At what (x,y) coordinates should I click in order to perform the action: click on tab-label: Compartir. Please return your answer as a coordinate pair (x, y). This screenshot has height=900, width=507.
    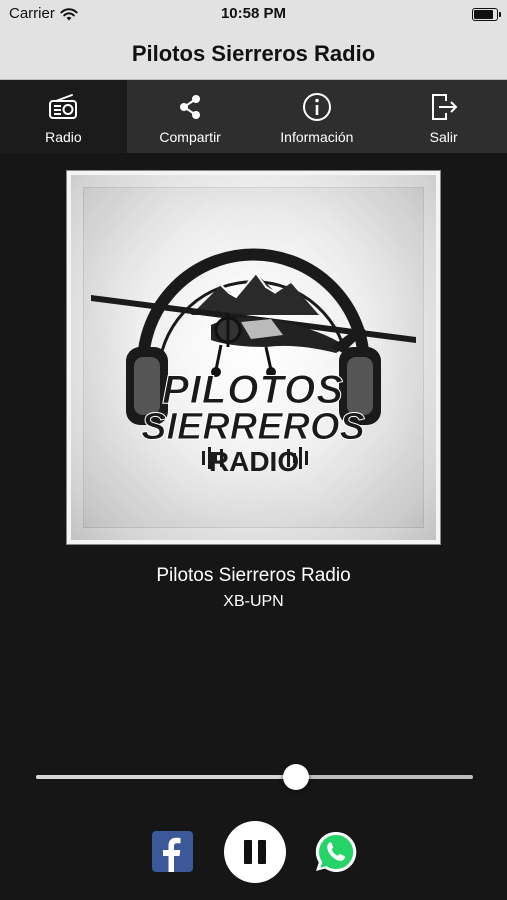
    Looking at the image, I should click on (190, 137).